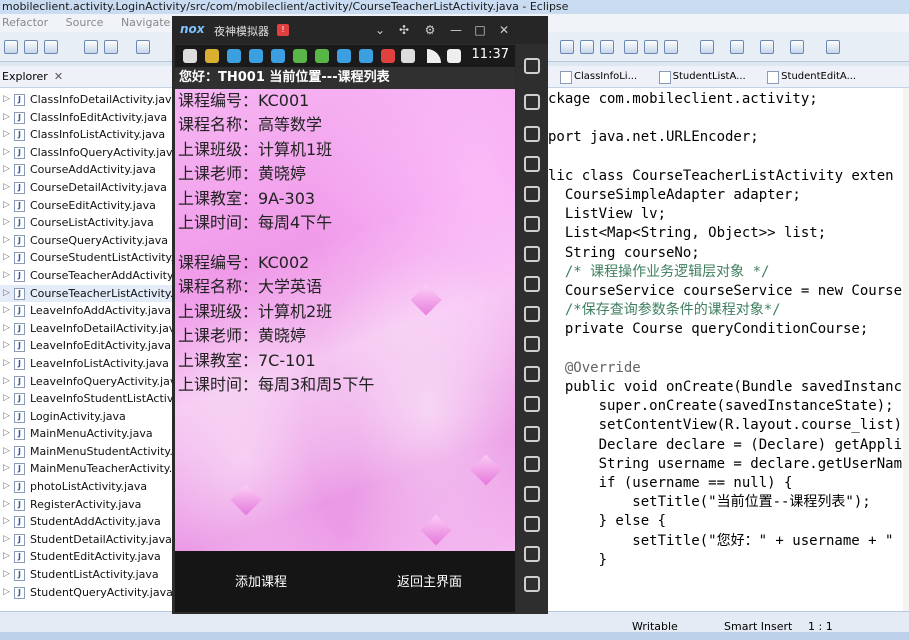  I want to click on file-item: ▷ J StudentAddActivity.java, so click(87, 522).